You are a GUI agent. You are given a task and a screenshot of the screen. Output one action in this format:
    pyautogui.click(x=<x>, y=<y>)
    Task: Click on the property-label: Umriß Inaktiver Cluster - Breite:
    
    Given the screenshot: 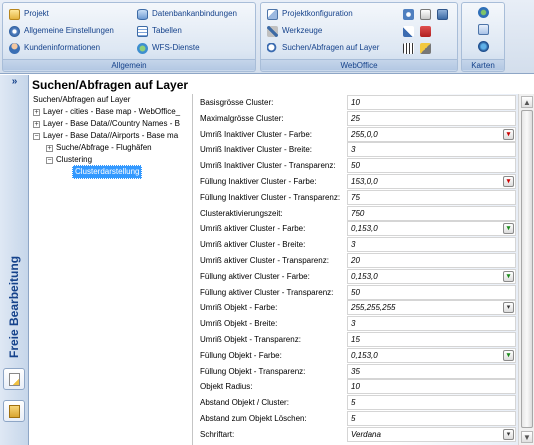 What is the action you would take?
    pyautogui.click(x=256, y=150)
    